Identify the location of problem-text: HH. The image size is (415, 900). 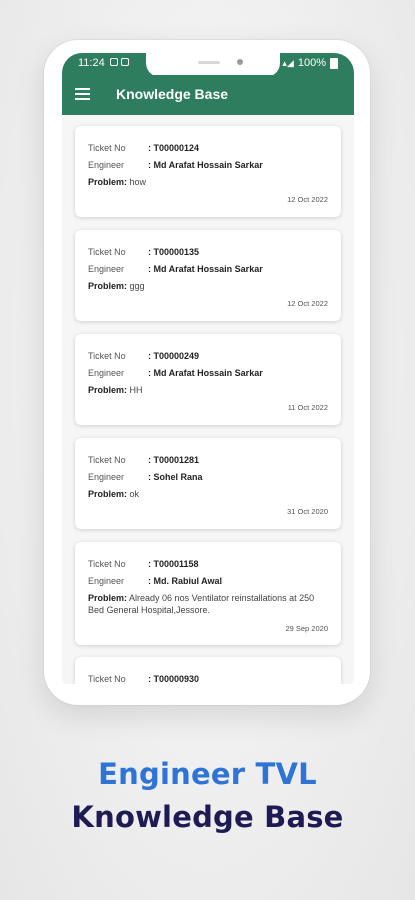
(136, 390).